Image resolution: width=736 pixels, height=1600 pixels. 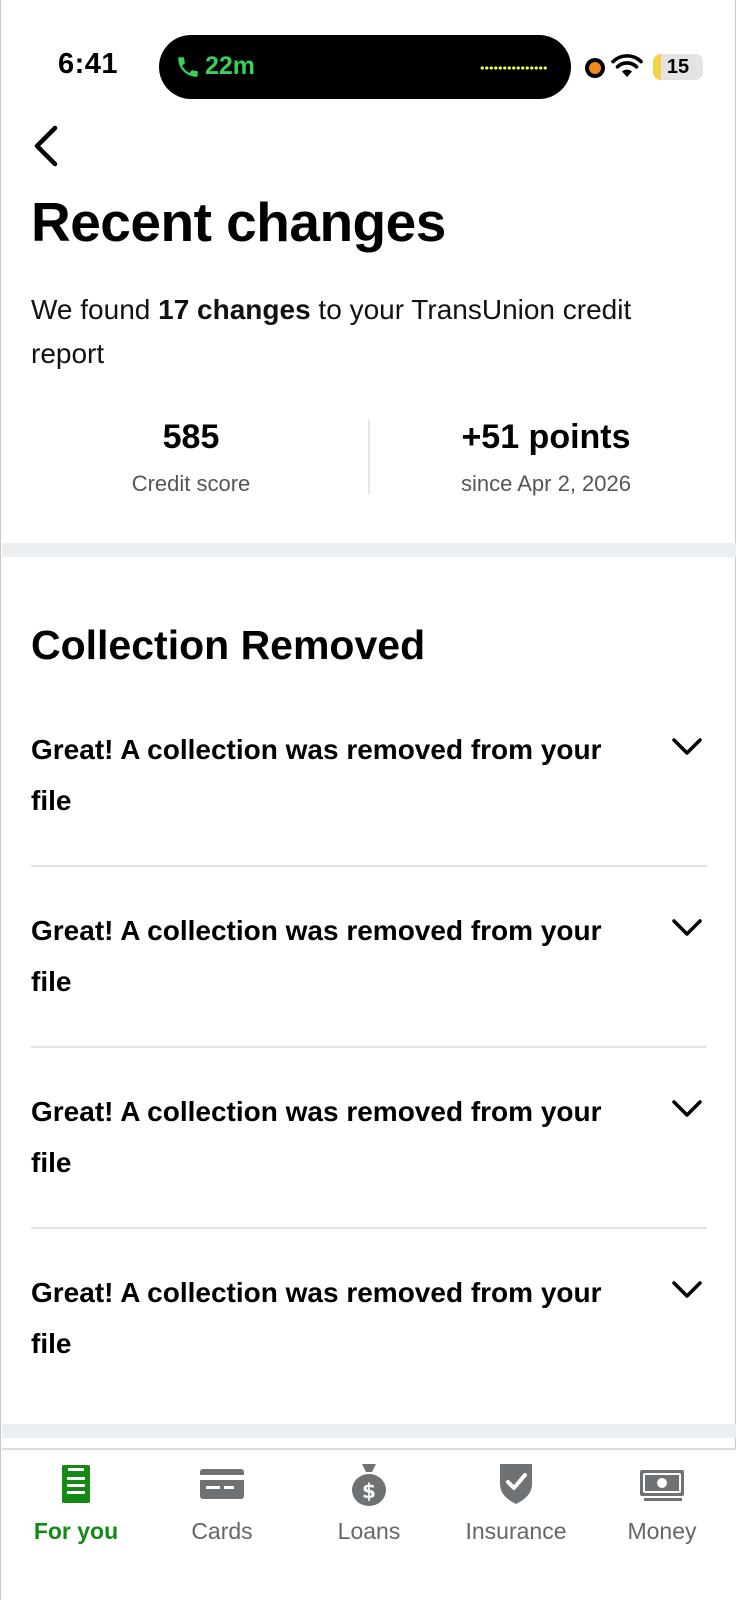 What do you see at coordinates (369, 1531) in the screenshot?
I see `nav-label: Loans` at bounding box center [369, 1531].